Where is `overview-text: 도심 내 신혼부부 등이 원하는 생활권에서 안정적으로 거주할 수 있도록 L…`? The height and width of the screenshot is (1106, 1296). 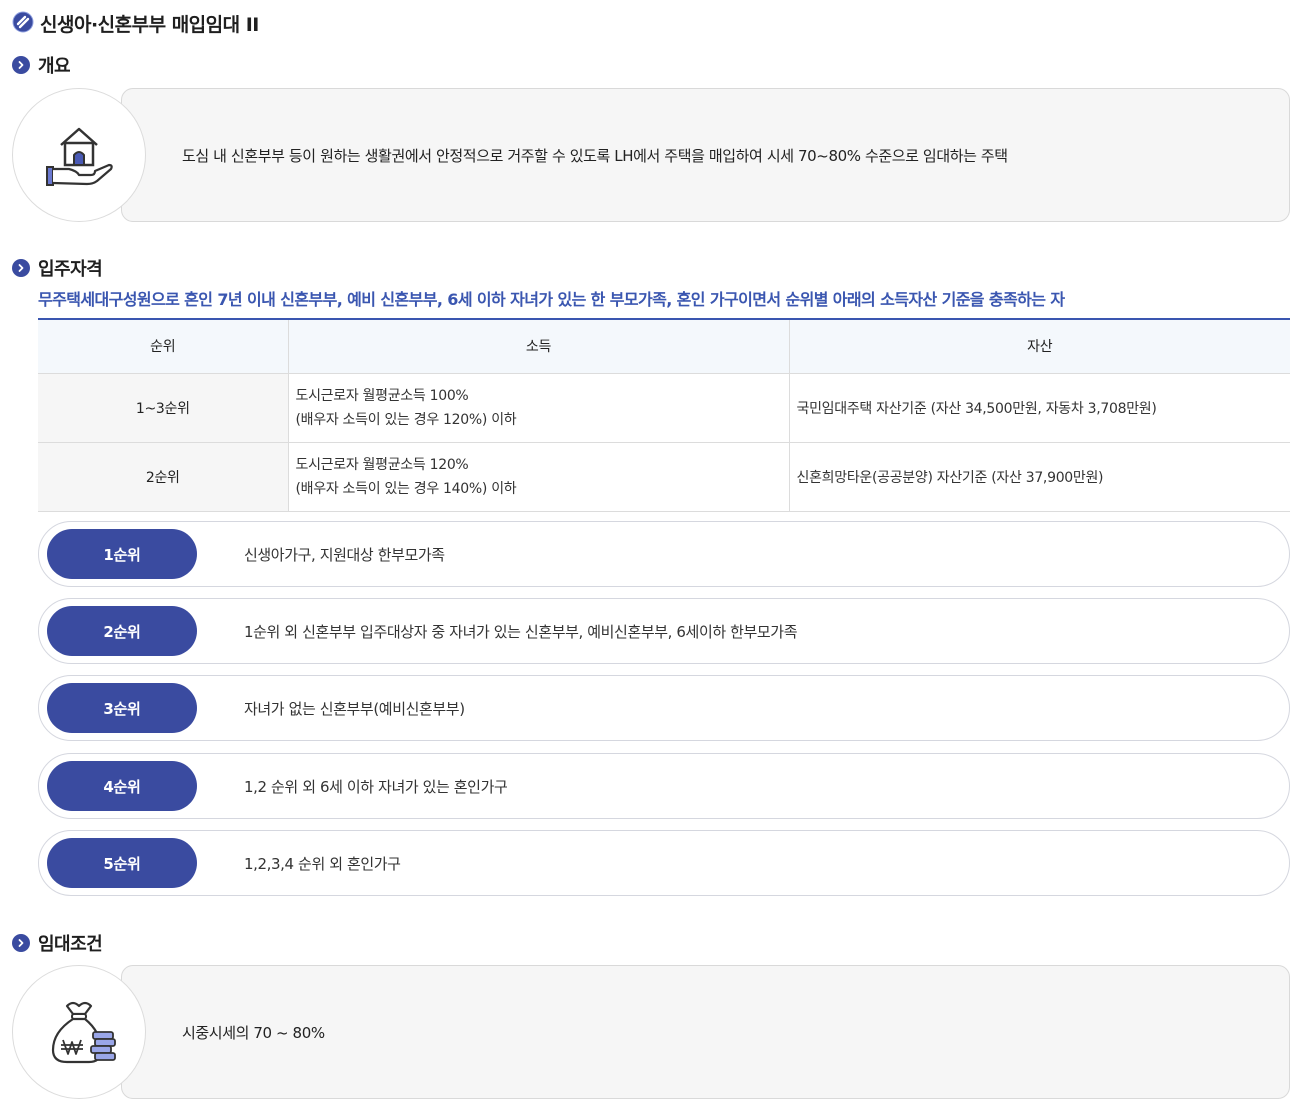 overview-text: 도심 내 신혼부부 등이 원하는 생활권에서 안정적으로 거주할 수 있도록 L… is located at coordinates (595, 155).